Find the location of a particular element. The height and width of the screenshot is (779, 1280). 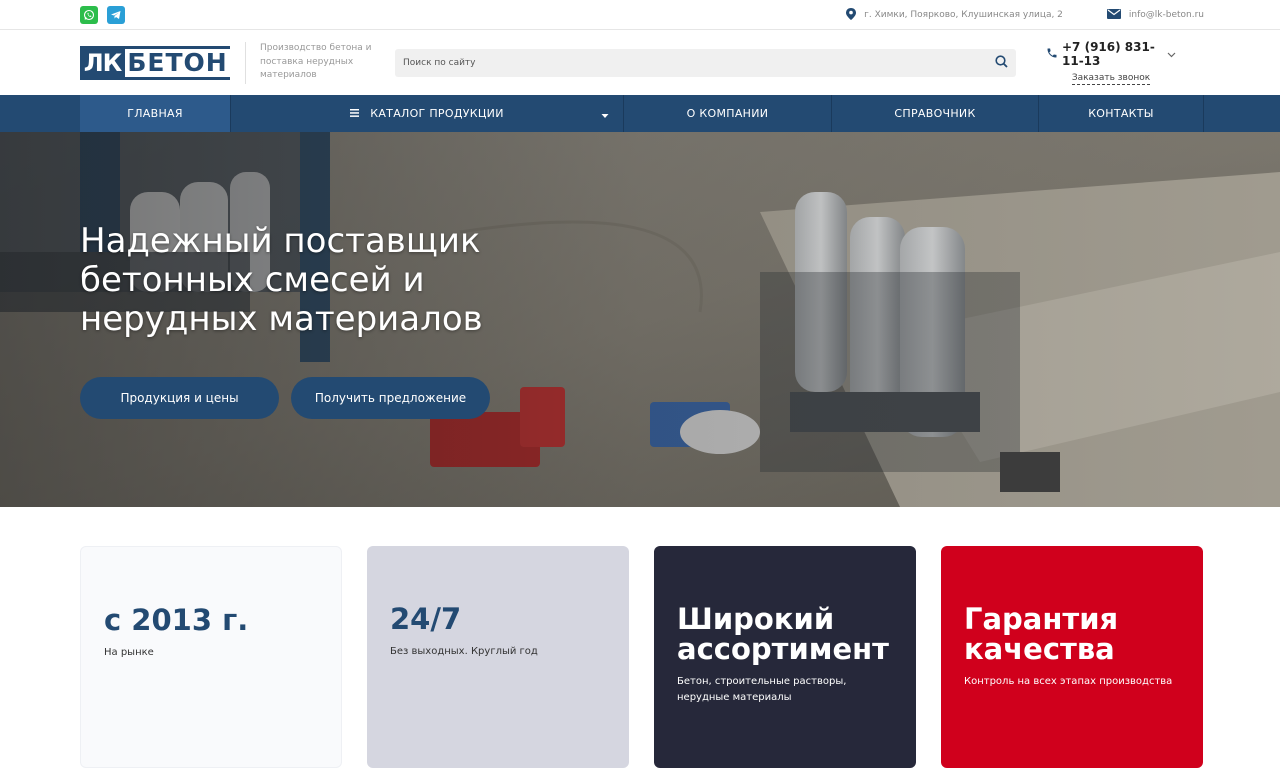

address: г. Химки, Поярково, Клушинская улица, 2 is located at coordinates (954, 15).